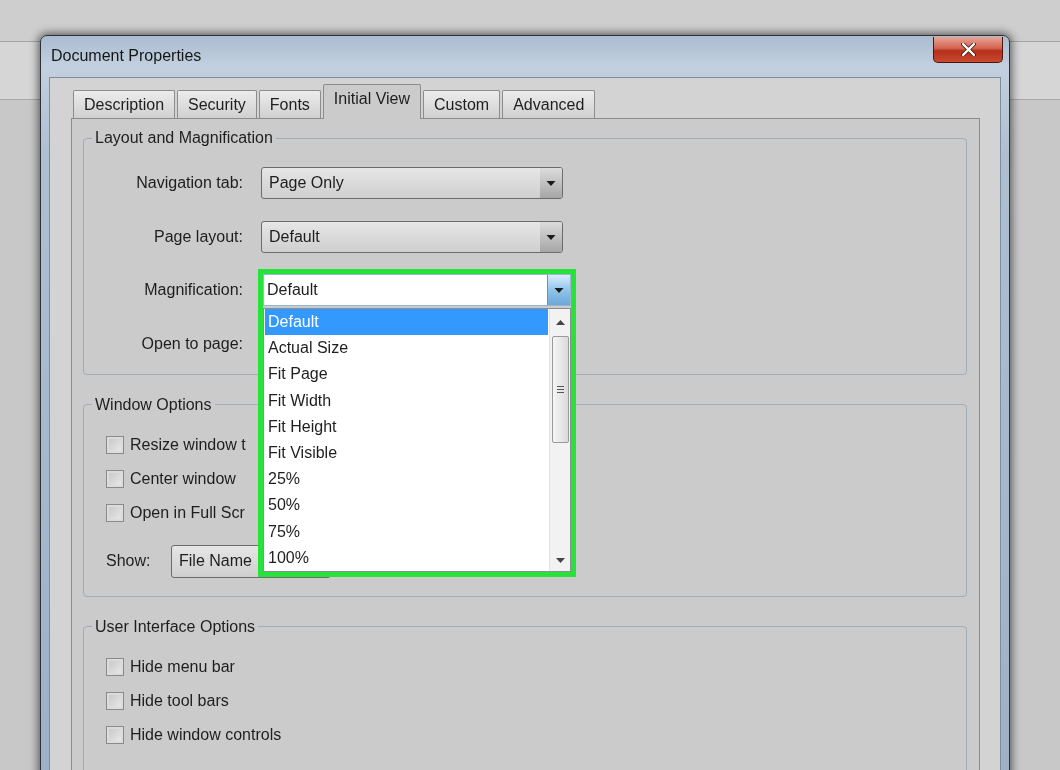 This screenshot has height=770, width=1060. Describe the element at coordinates (179, 700) in the screenshot. I see `checkbox-label: Hide tool bars` at that location.